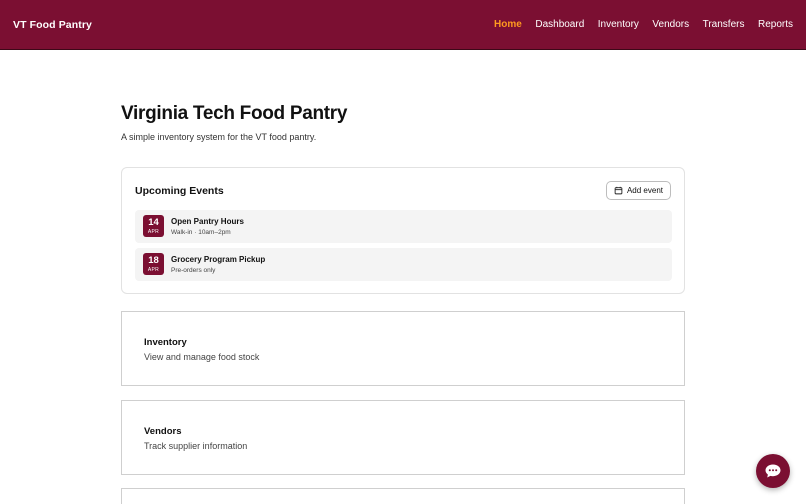 This screenshot has width=806, height=504. What do you see at coordinates (403, 437) in the screenshot?
I see `vendors-card: Vendors Track supplier information` at bounding box center [403, 437].